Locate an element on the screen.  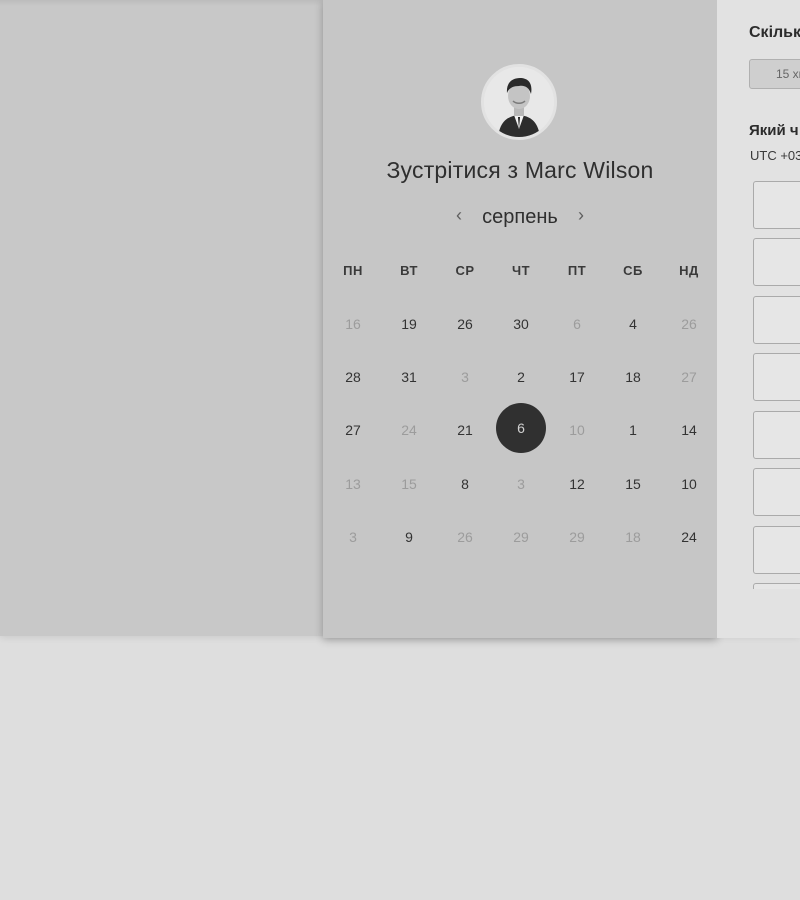
day-cell: 8 is located at coordinates (465, 483).